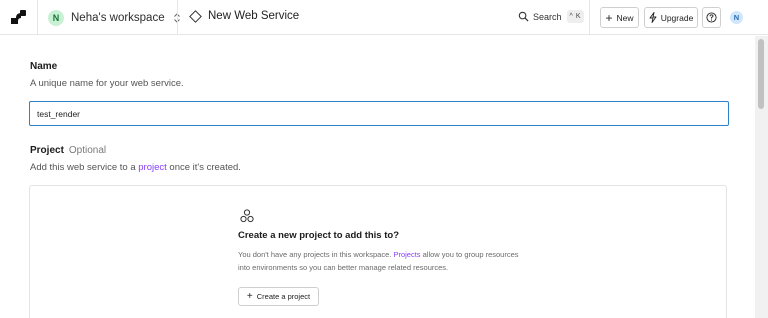 This screenshot has width=768, height=318. I want to click on new-button-label: New, so click(625, 17).